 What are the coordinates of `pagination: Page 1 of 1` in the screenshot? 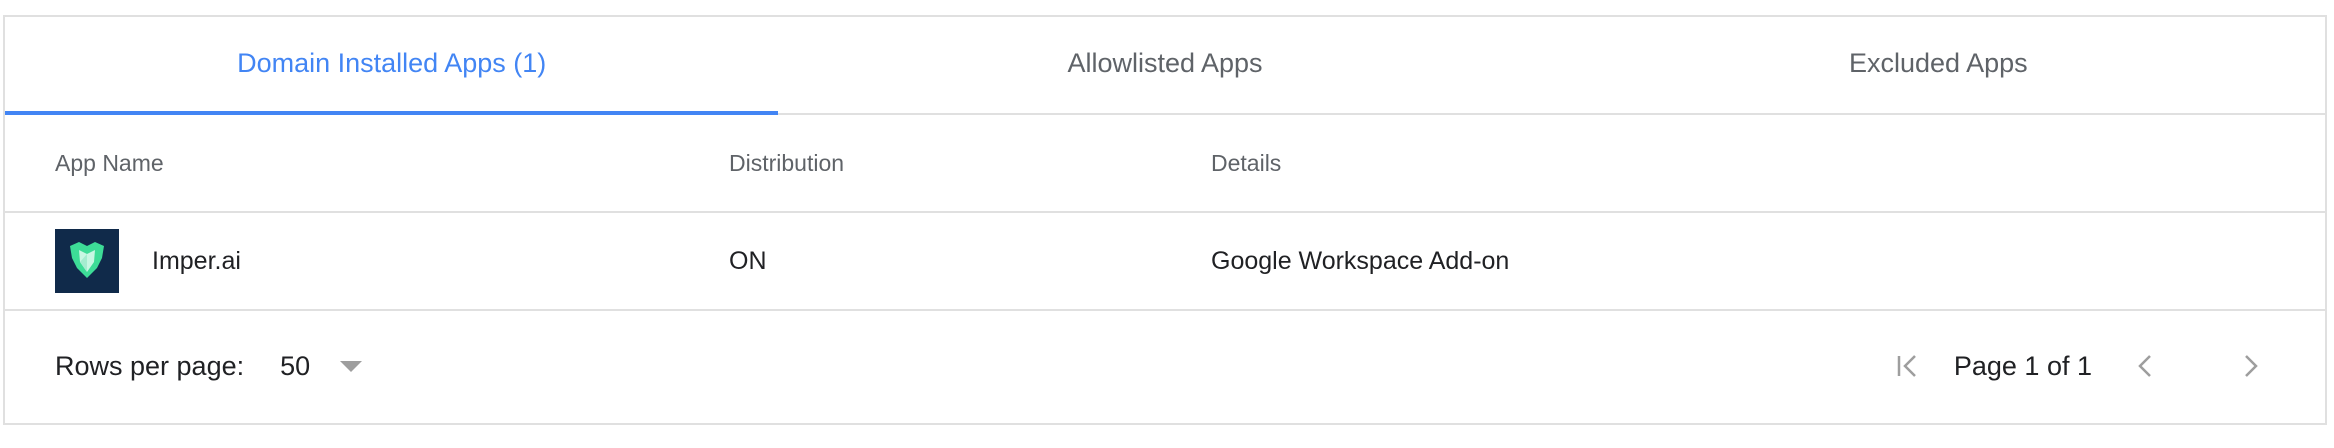 It's located at (2079, 366).